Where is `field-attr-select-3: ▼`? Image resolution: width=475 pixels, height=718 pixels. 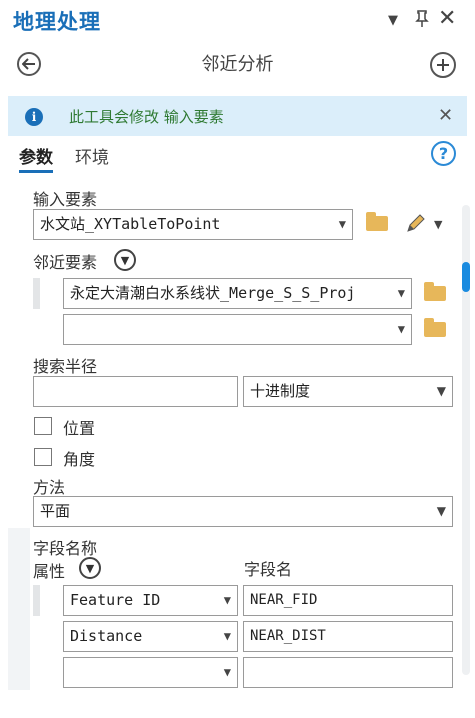
field-attr-select-3: ▼ is located at coordinates (150, 672).